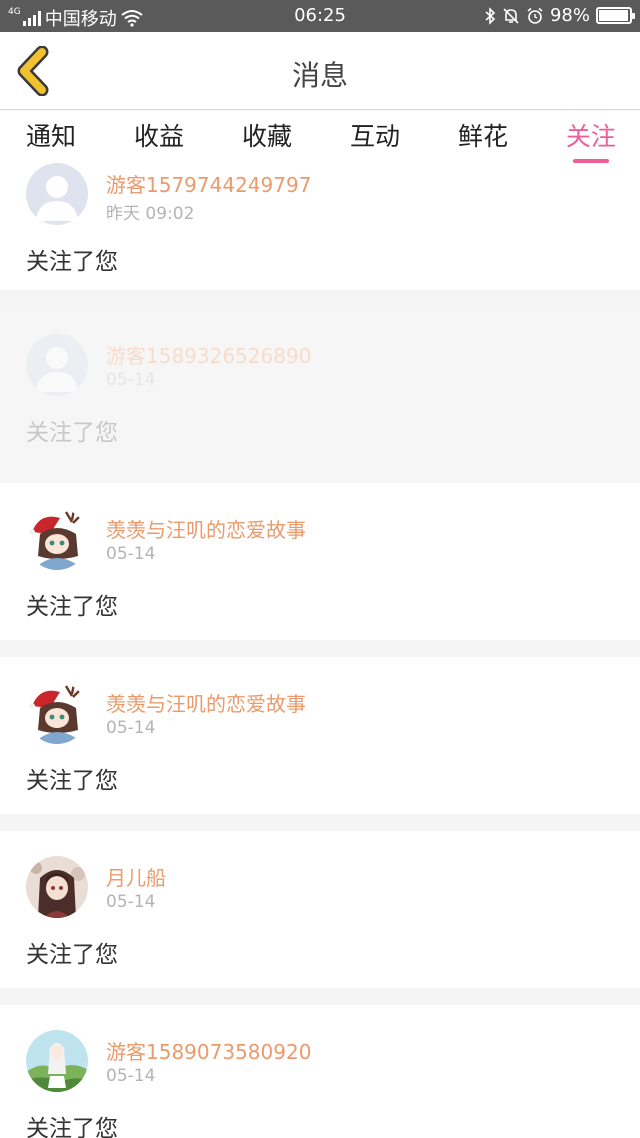 The height and width of the screenshot is (1138, 640). What do you see at coordinates (159, 137) in the screenshot?
I see `tab-earnings: 收益` at bounding box center [159, 137].